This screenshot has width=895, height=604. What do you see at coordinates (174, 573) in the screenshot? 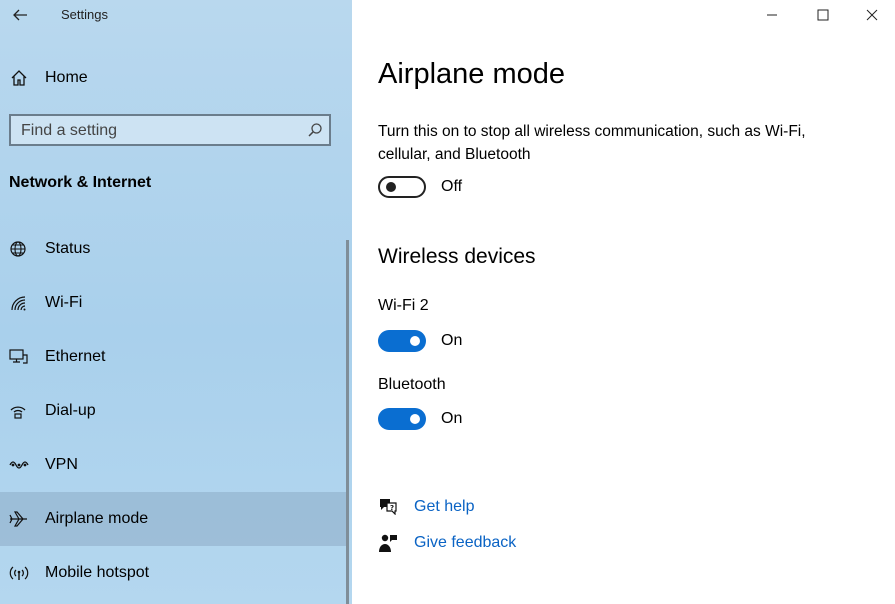
I see `sidebar-item-mobile-hotspot: Mobile hotspot` at bounding box center [174, 573].